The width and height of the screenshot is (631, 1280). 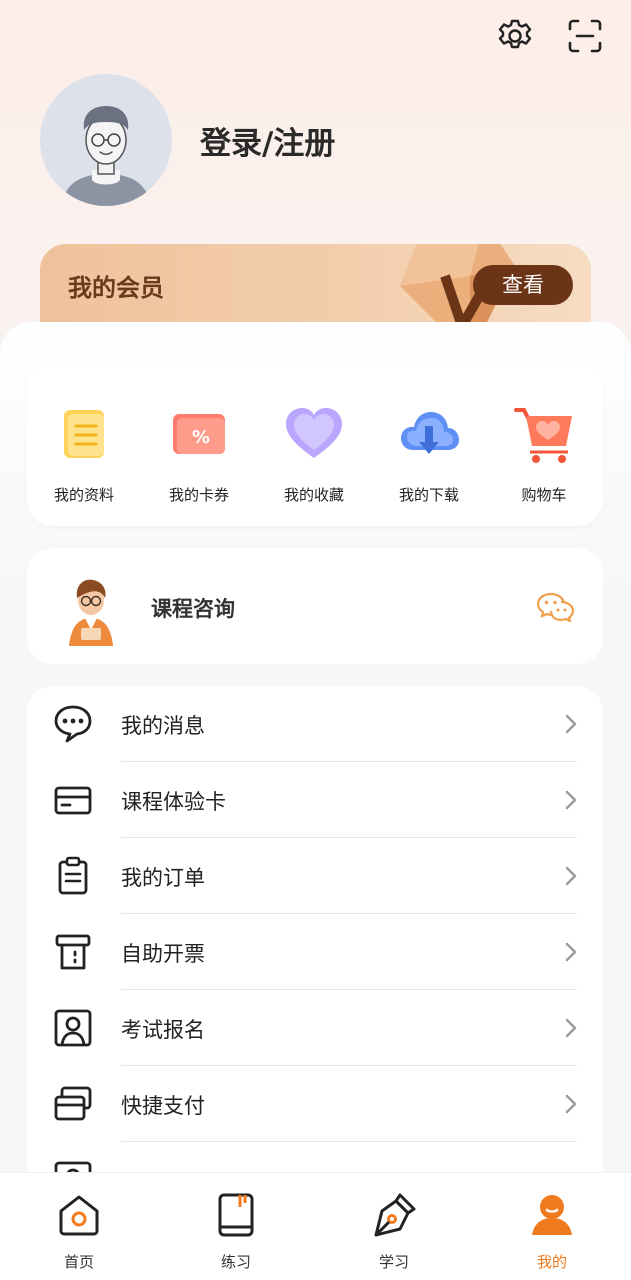 I want to click on bottom-nav: 首页 练习 学习 我的, so click(x=315, y=1226).